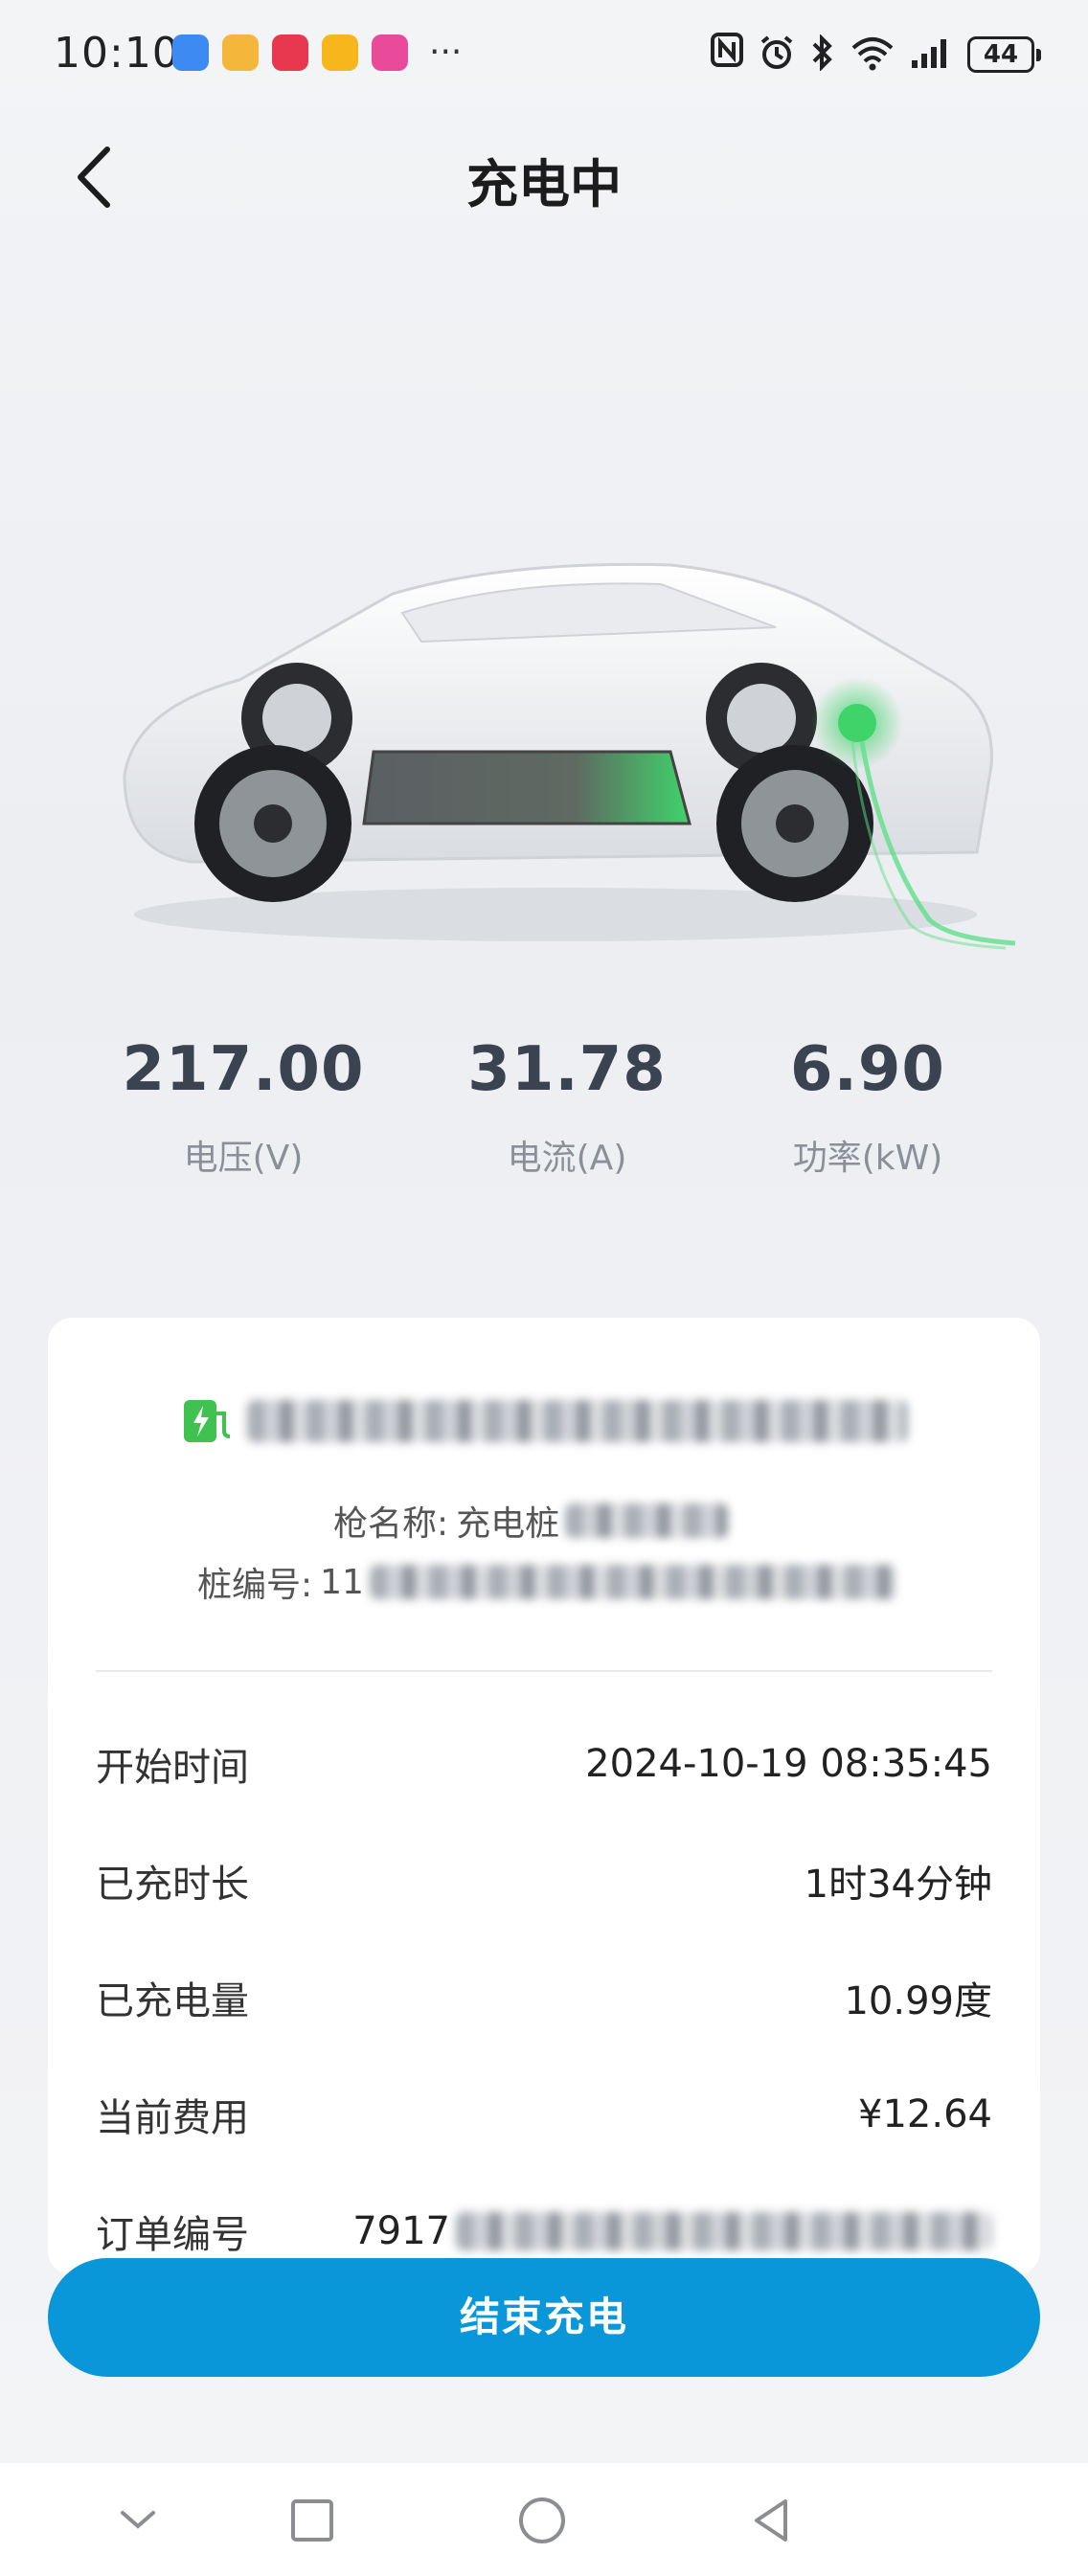 The image size is (1088, 2576). What do you see at coordinates (918, 2001) in the screenshot?
I see `energy-value: 10.99度` at bounding box center [918, 2001].